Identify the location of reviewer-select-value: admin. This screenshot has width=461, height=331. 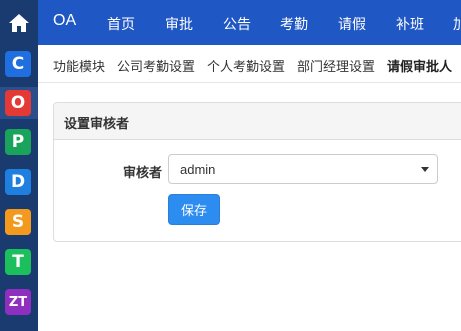
(198, 169).